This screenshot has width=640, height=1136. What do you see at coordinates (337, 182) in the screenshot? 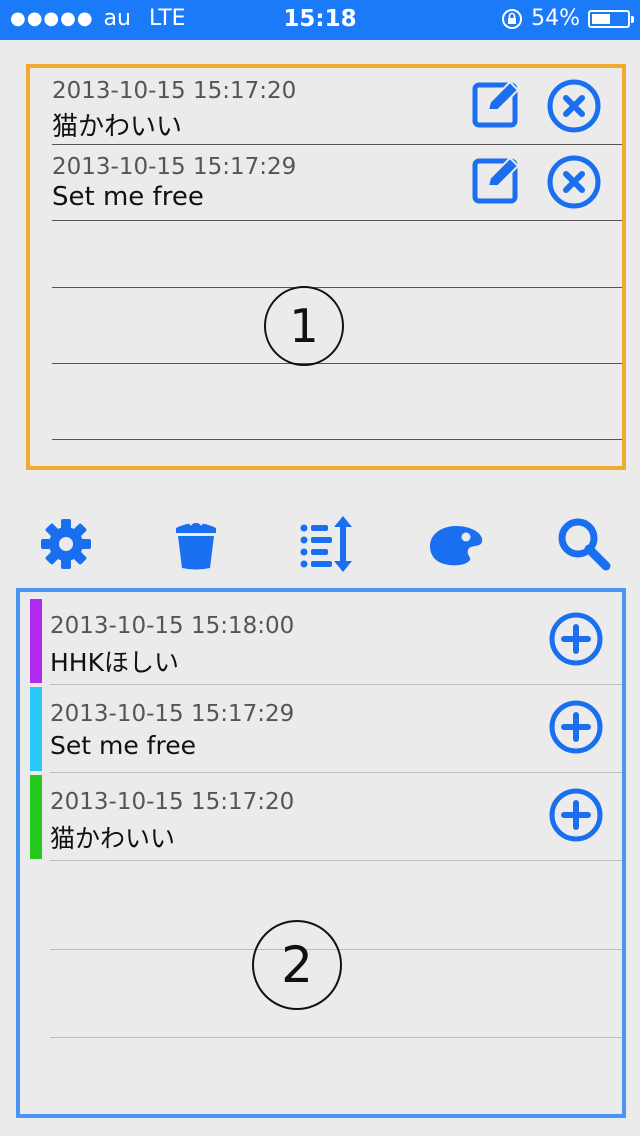
I see `history-item: 2013-10-15 15:17:29 Set me free` at bounding box center [337, 182].